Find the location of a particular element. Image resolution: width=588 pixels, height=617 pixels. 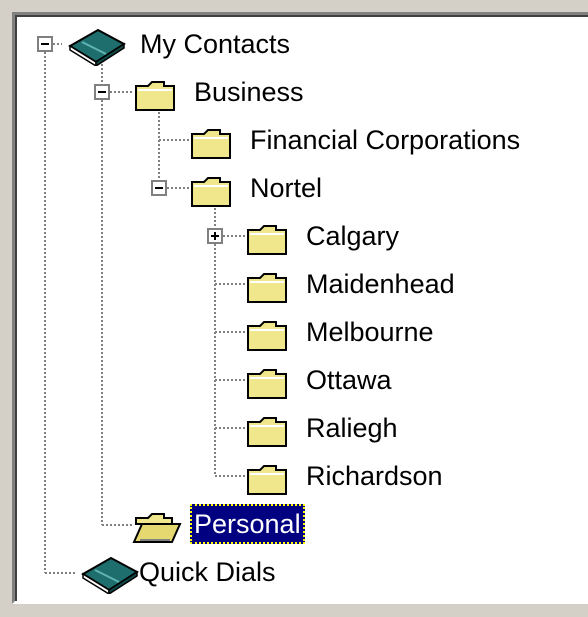

tree-node-raliegh: Raliegh is located at coordinates (344, 430).